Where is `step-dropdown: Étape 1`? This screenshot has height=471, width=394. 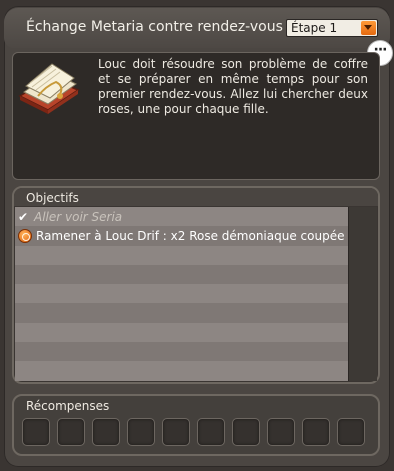
step-dropdown: Étape 1 is located at coordinates (332, 28).